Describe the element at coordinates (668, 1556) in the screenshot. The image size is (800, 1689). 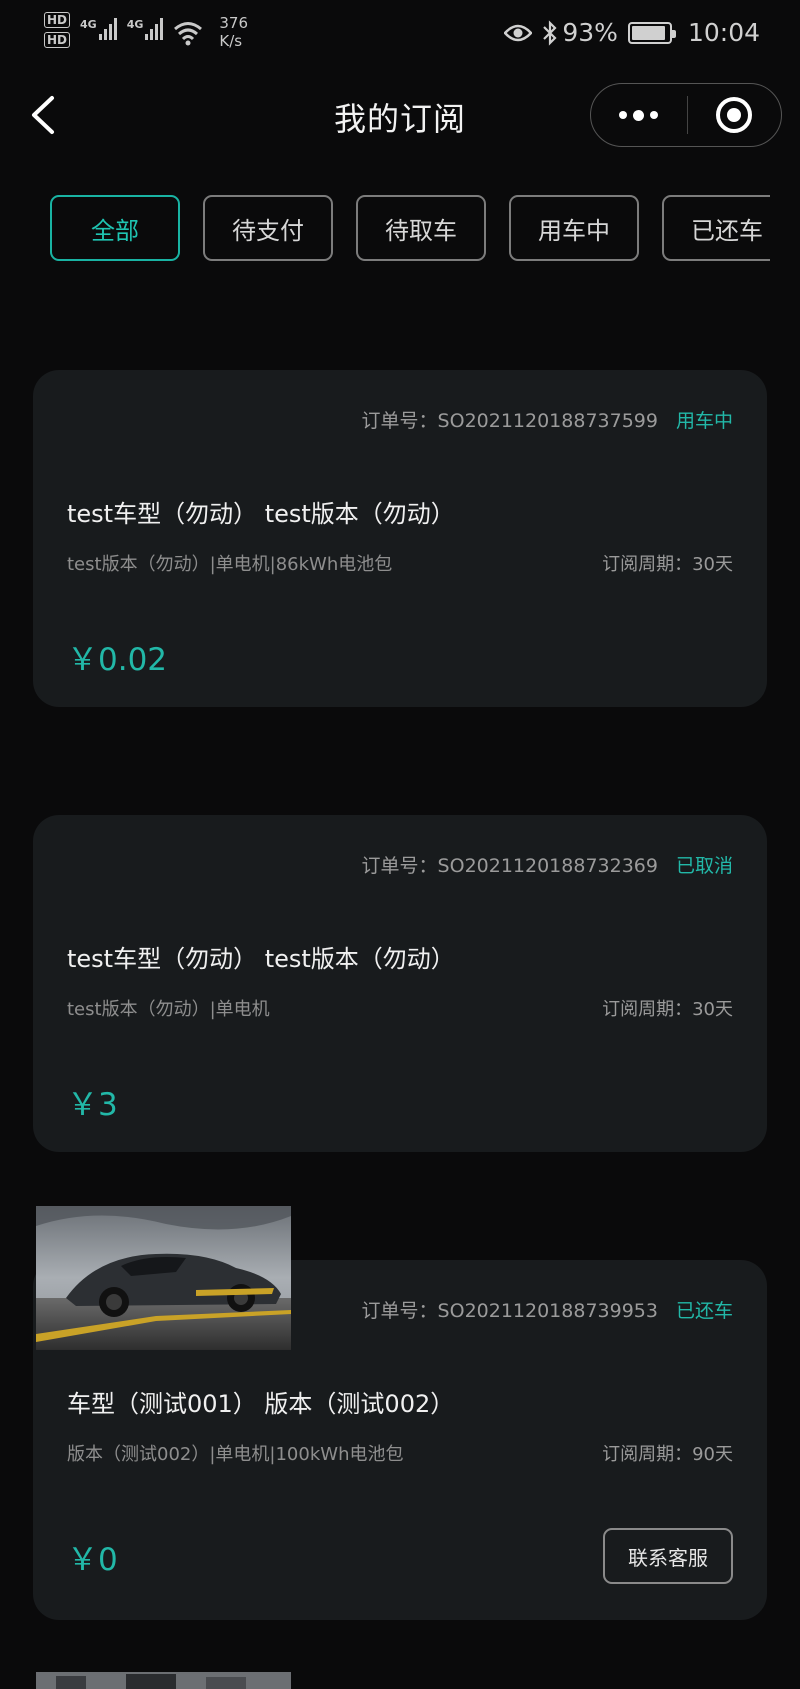
I see `contact-support-button: 联系客服` at that location.